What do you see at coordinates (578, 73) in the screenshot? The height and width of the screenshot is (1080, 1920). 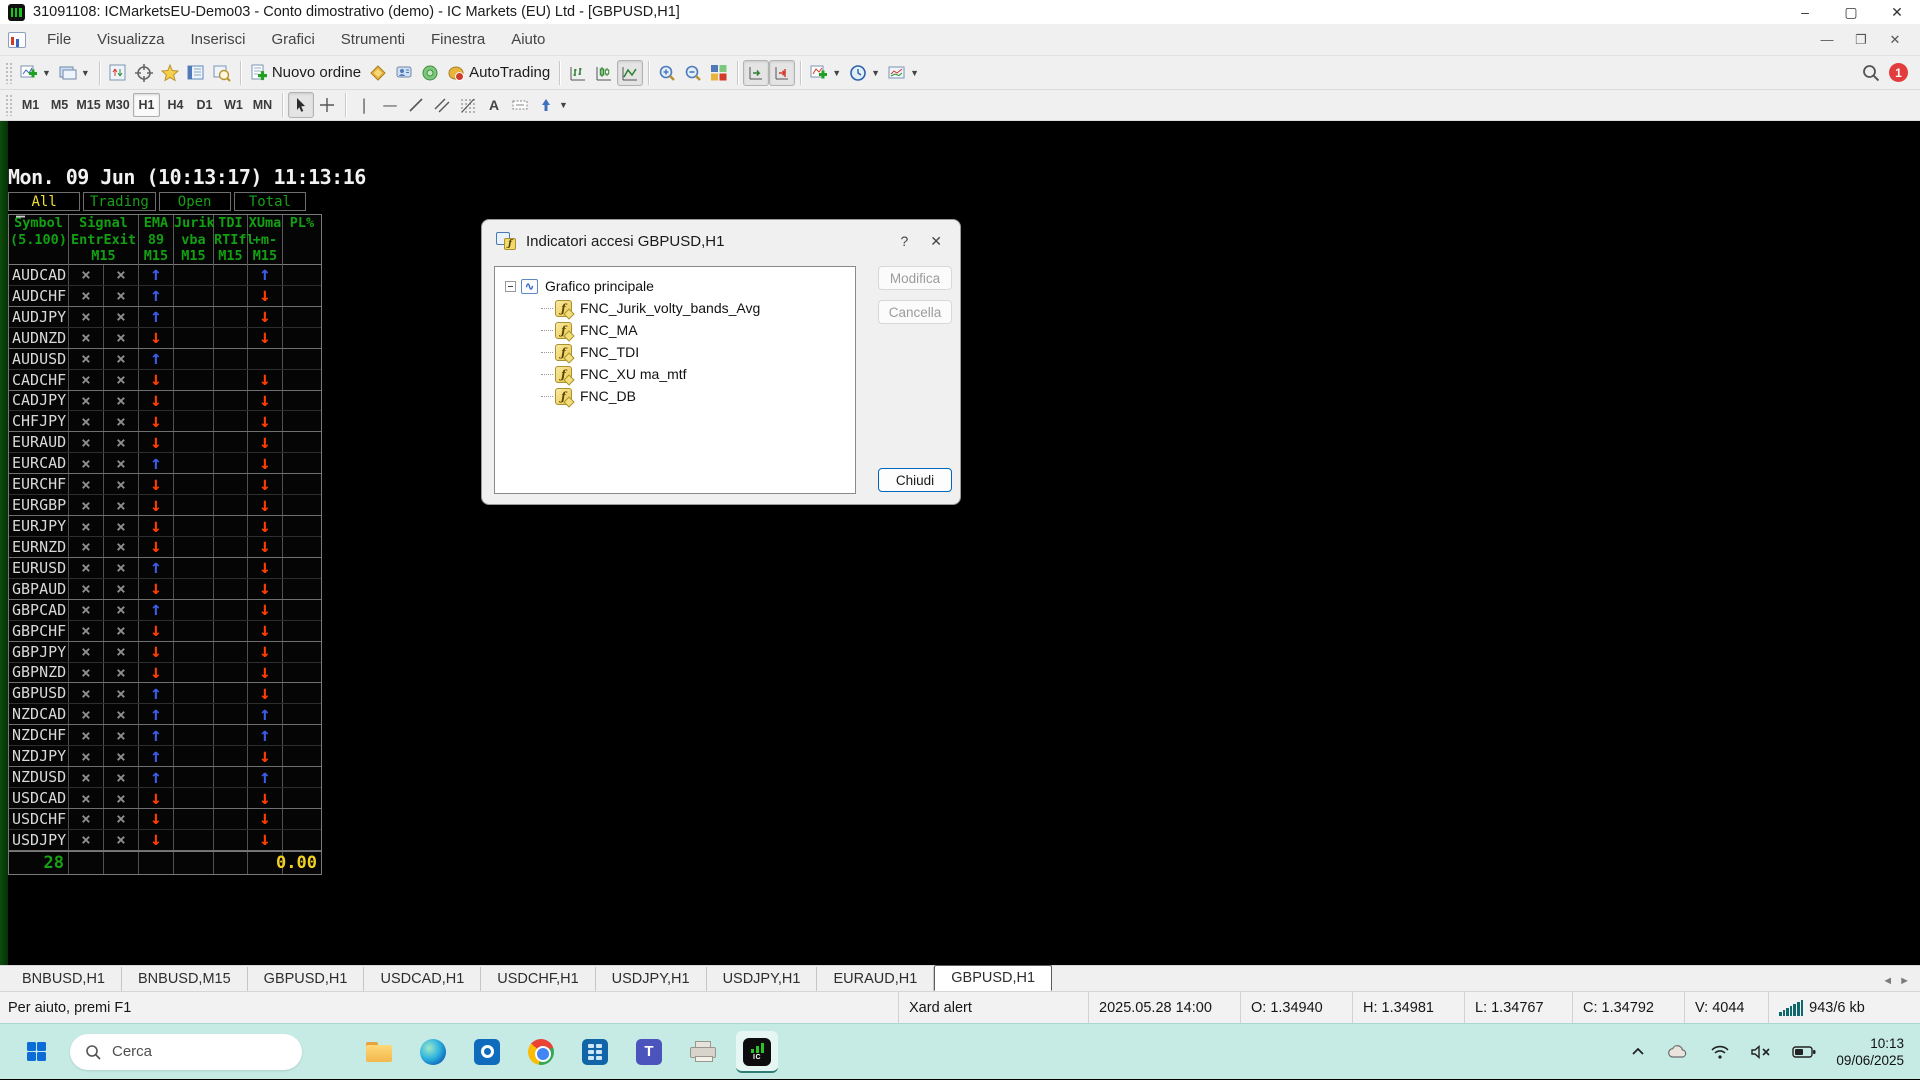 I see `bar-chart-button` at bounding box center [578, 73].